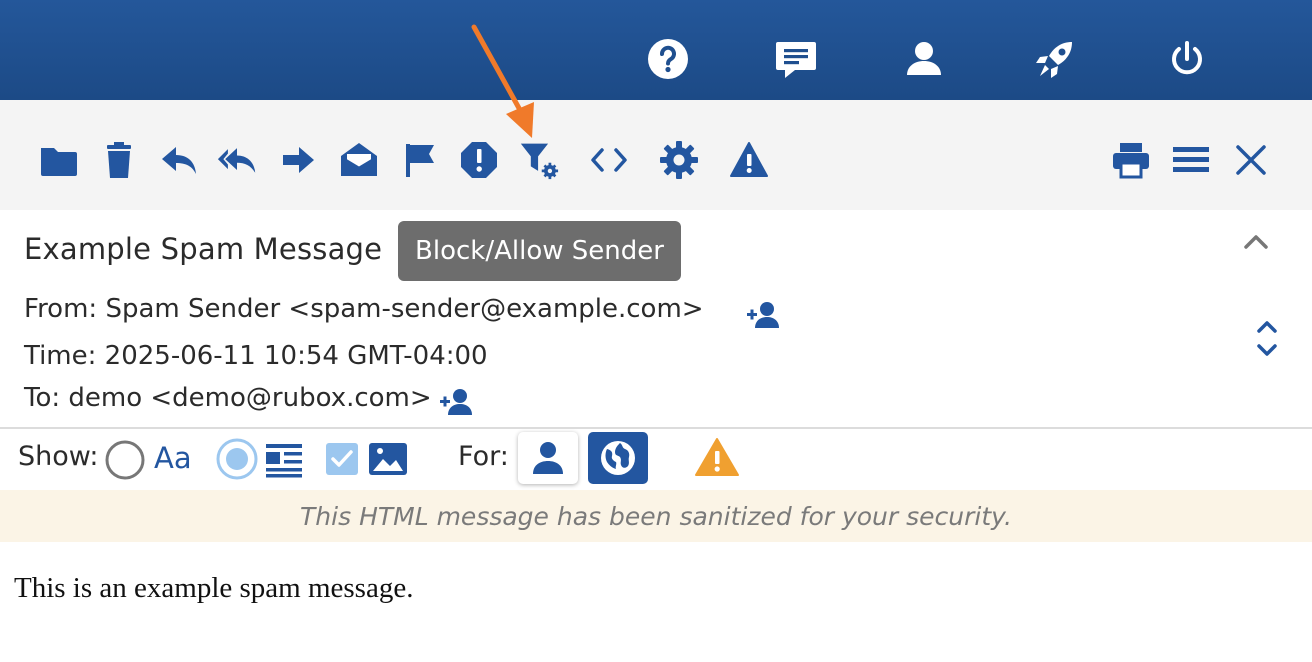 This screenshot has width=1312, height=662. Describe the element at coordinates (284, 460) in the screenshot. I see `html-format-icon` at that location.